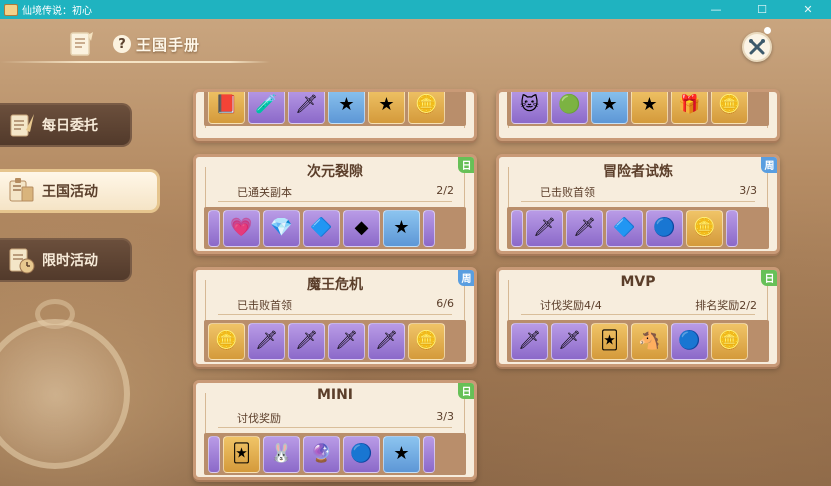  Describe the element at coordinates (226, 108) in the screenshot. I see `reward-item-book-icon: 📕` at that location.